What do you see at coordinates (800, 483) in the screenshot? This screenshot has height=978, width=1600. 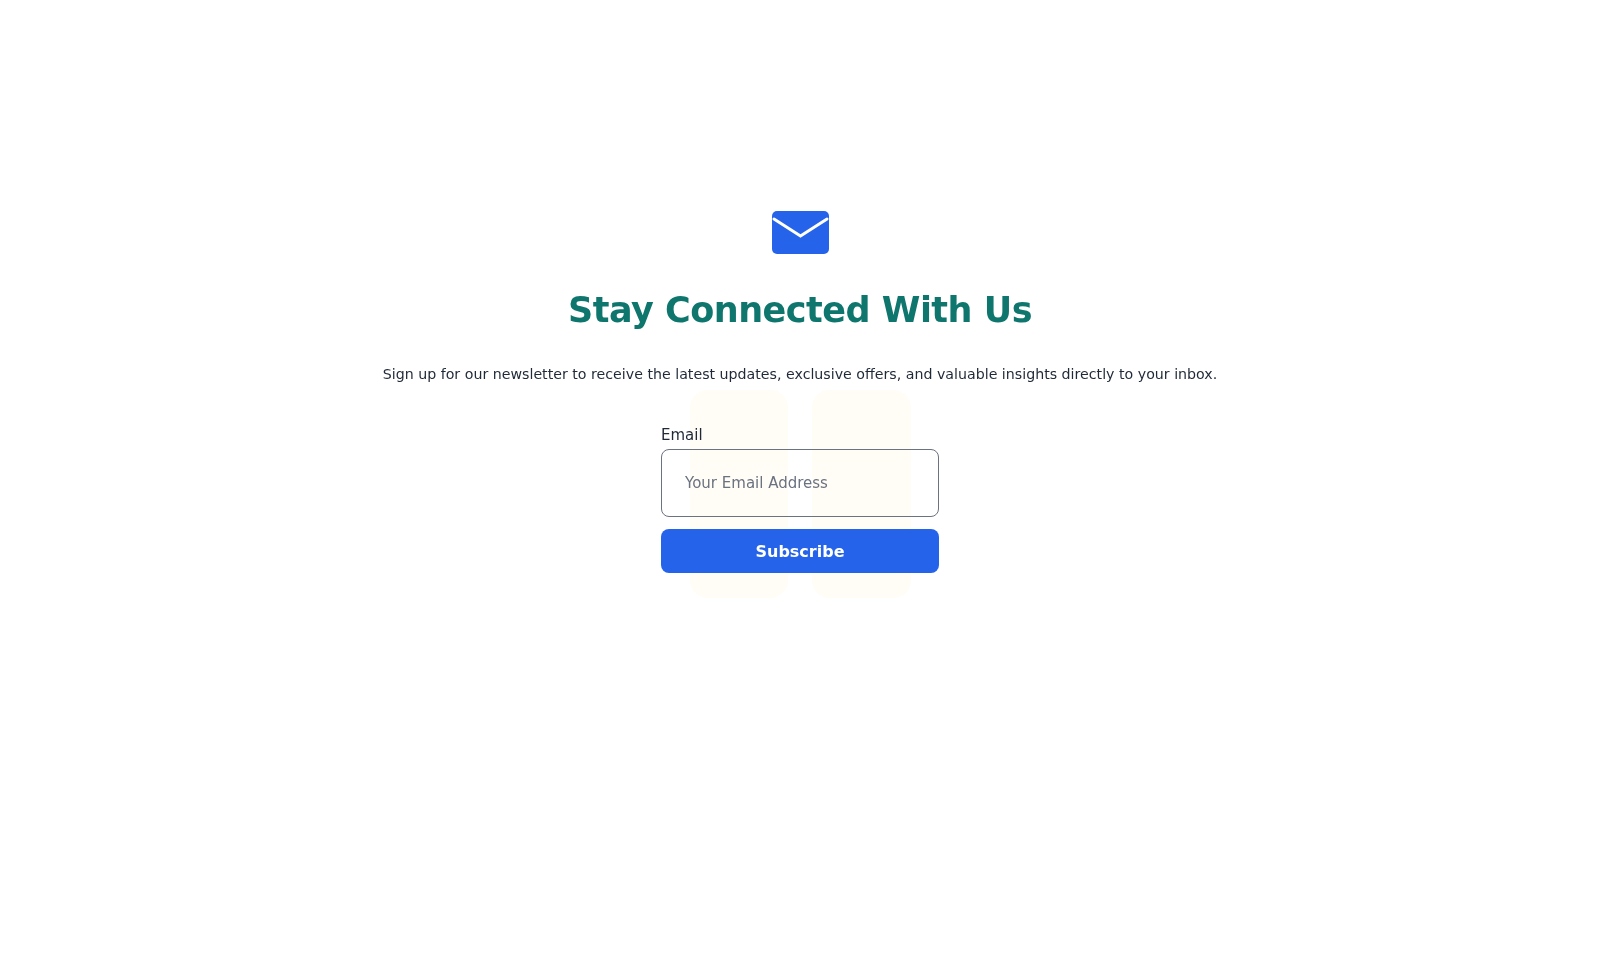 I see `email-input-field: Your Email Address` at bounding box center [800, 483].